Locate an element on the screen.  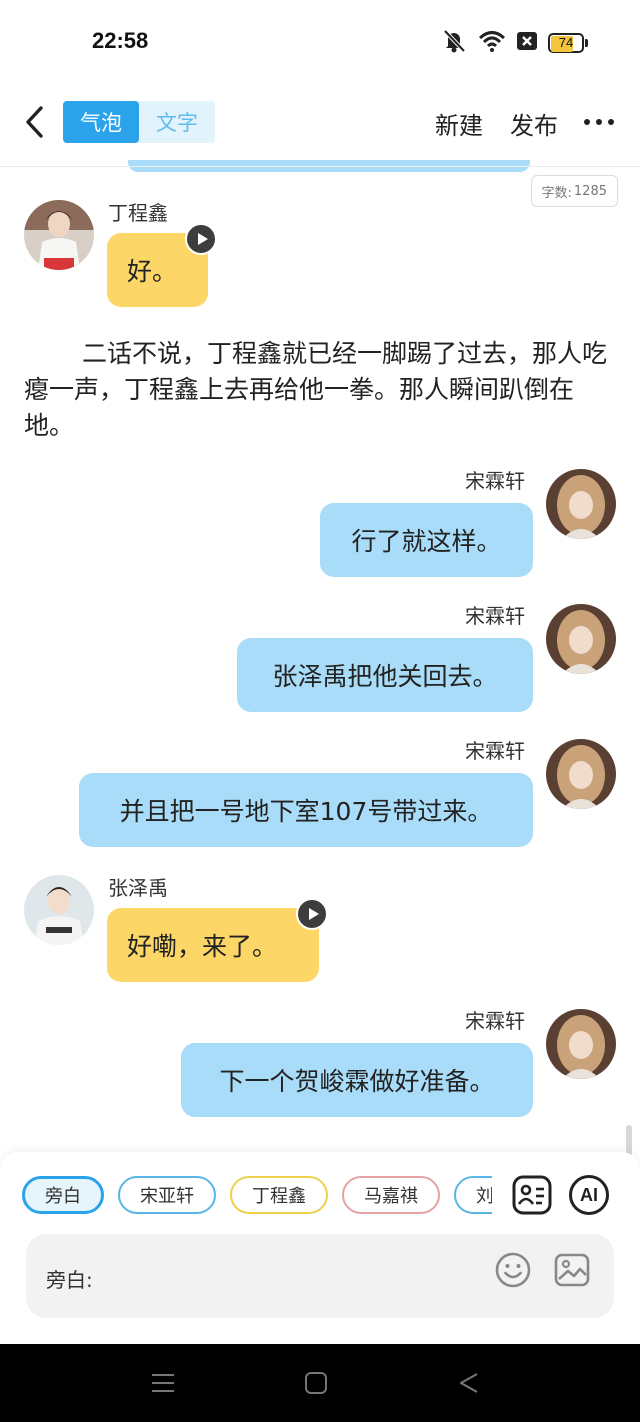
mode-segmented-control: 气泡 文字 is located at coordinates (139, 122).